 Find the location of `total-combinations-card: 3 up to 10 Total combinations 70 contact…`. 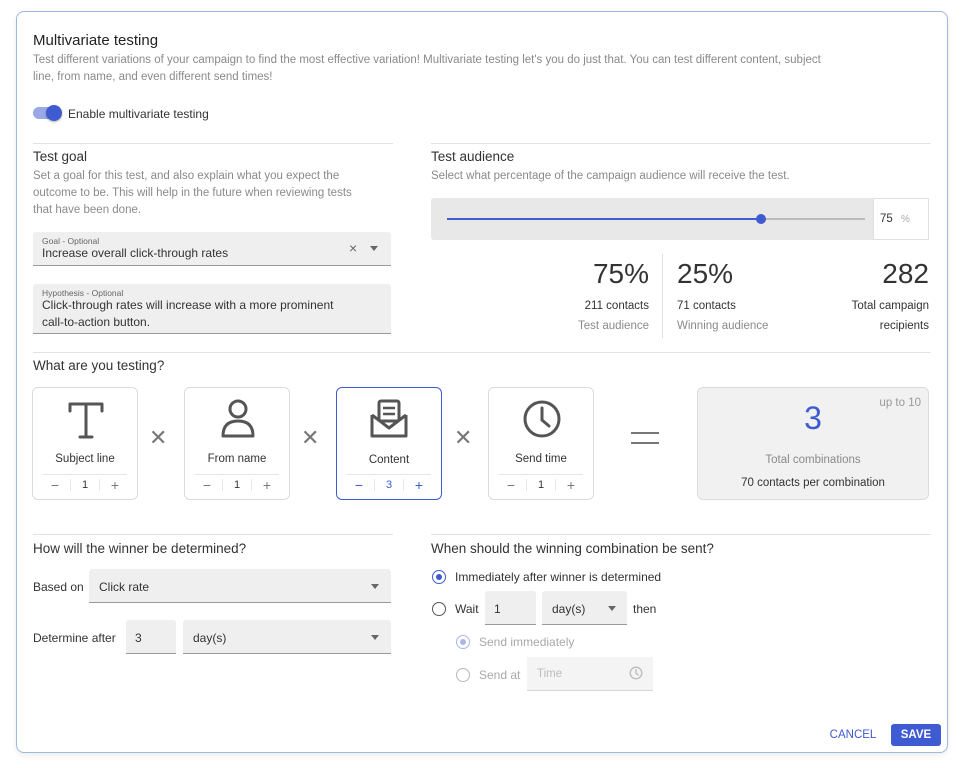

total-combinations-card: 3 up to 10 Total combinations 70 contact… is located at coordinates (813, 443).